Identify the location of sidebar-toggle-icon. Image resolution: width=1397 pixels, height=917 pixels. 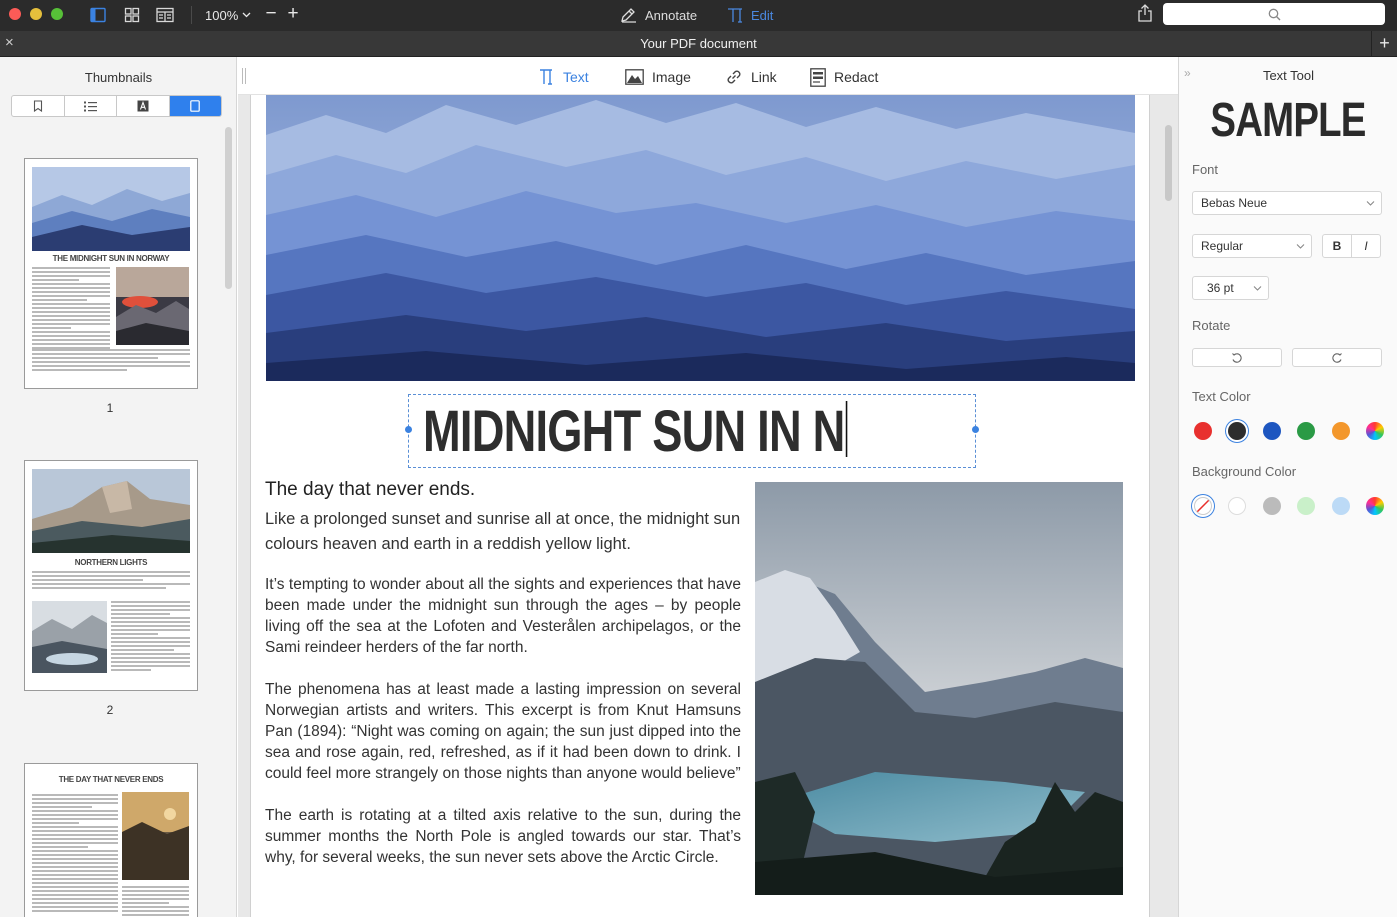
(98, 15).